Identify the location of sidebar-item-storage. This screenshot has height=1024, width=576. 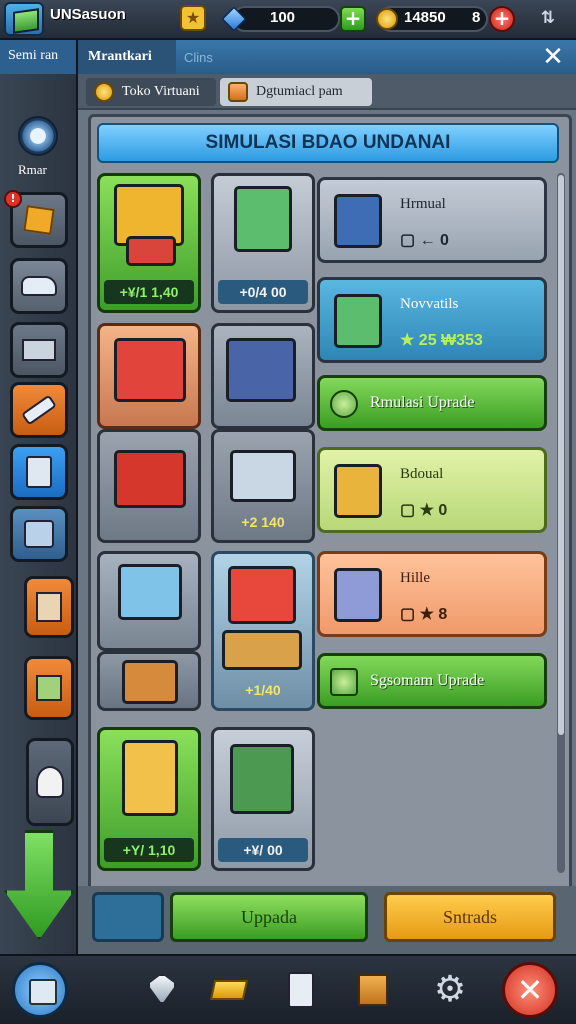
(49, 607).